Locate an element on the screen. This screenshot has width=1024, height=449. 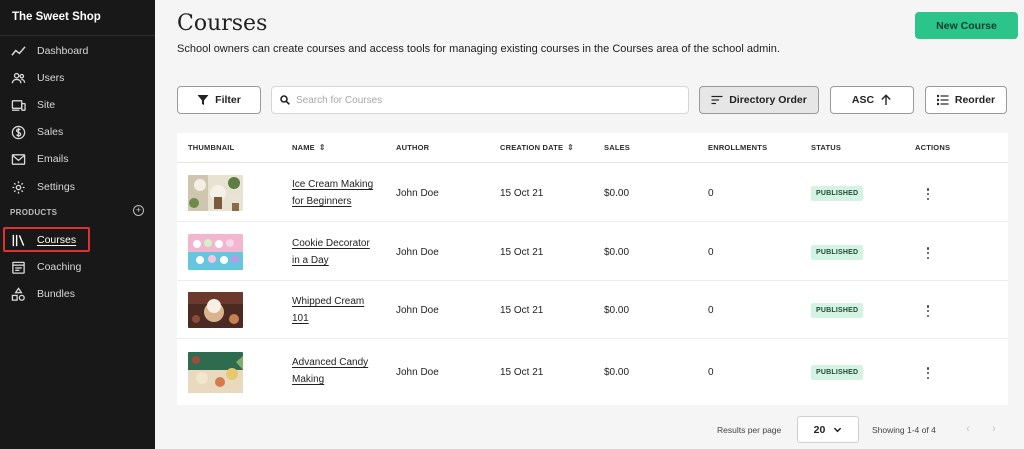
sidebar-item-label: Settings is located at coordinates (56, 187).